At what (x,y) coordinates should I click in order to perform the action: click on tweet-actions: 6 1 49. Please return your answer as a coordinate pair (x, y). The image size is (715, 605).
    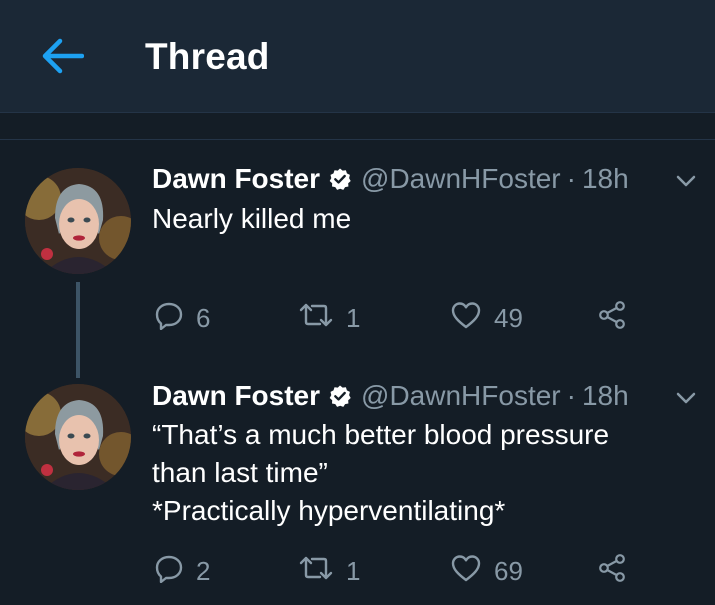
    Looking at the image, I should click on (357, 318).